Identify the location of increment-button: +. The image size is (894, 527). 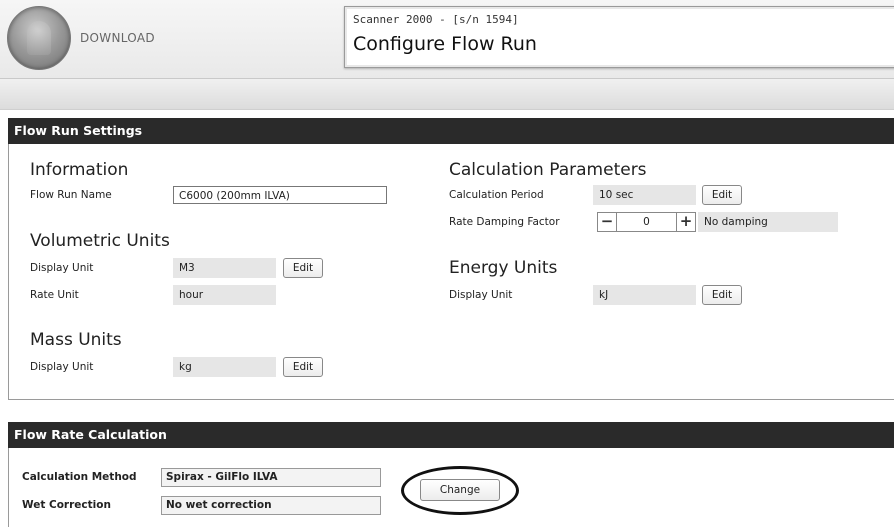
(685, 222).